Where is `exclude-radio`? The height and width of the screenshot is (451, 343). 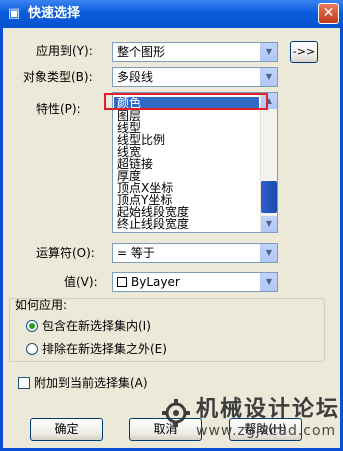 exclude-radio is located at coordinates (32, 349).